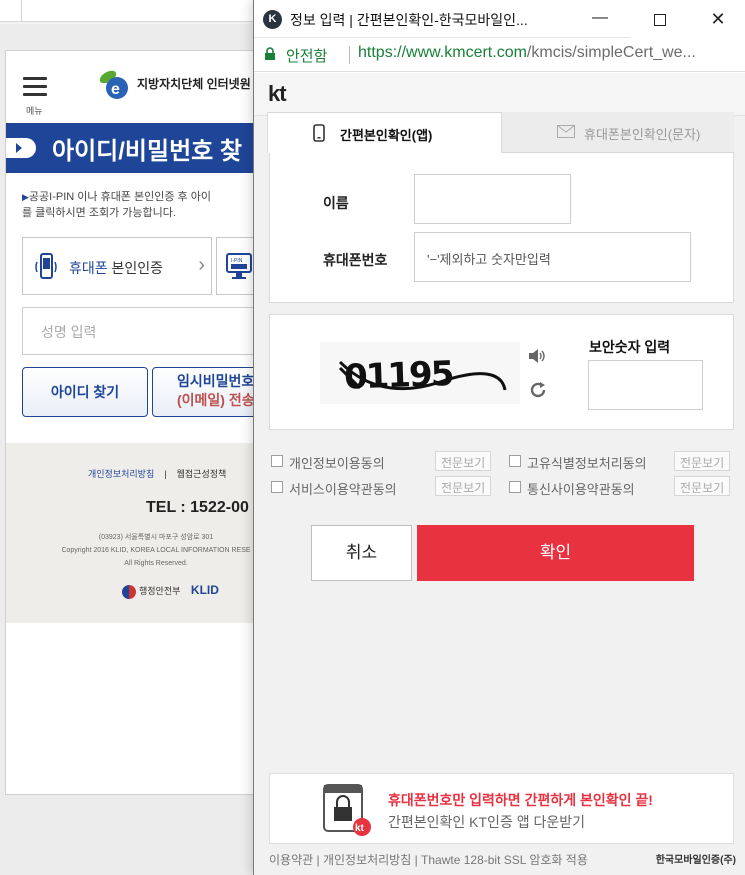 This screenshot has height=875, width=745. I want to click on addr-line3: All Rights Reserved., so click(156, 563).